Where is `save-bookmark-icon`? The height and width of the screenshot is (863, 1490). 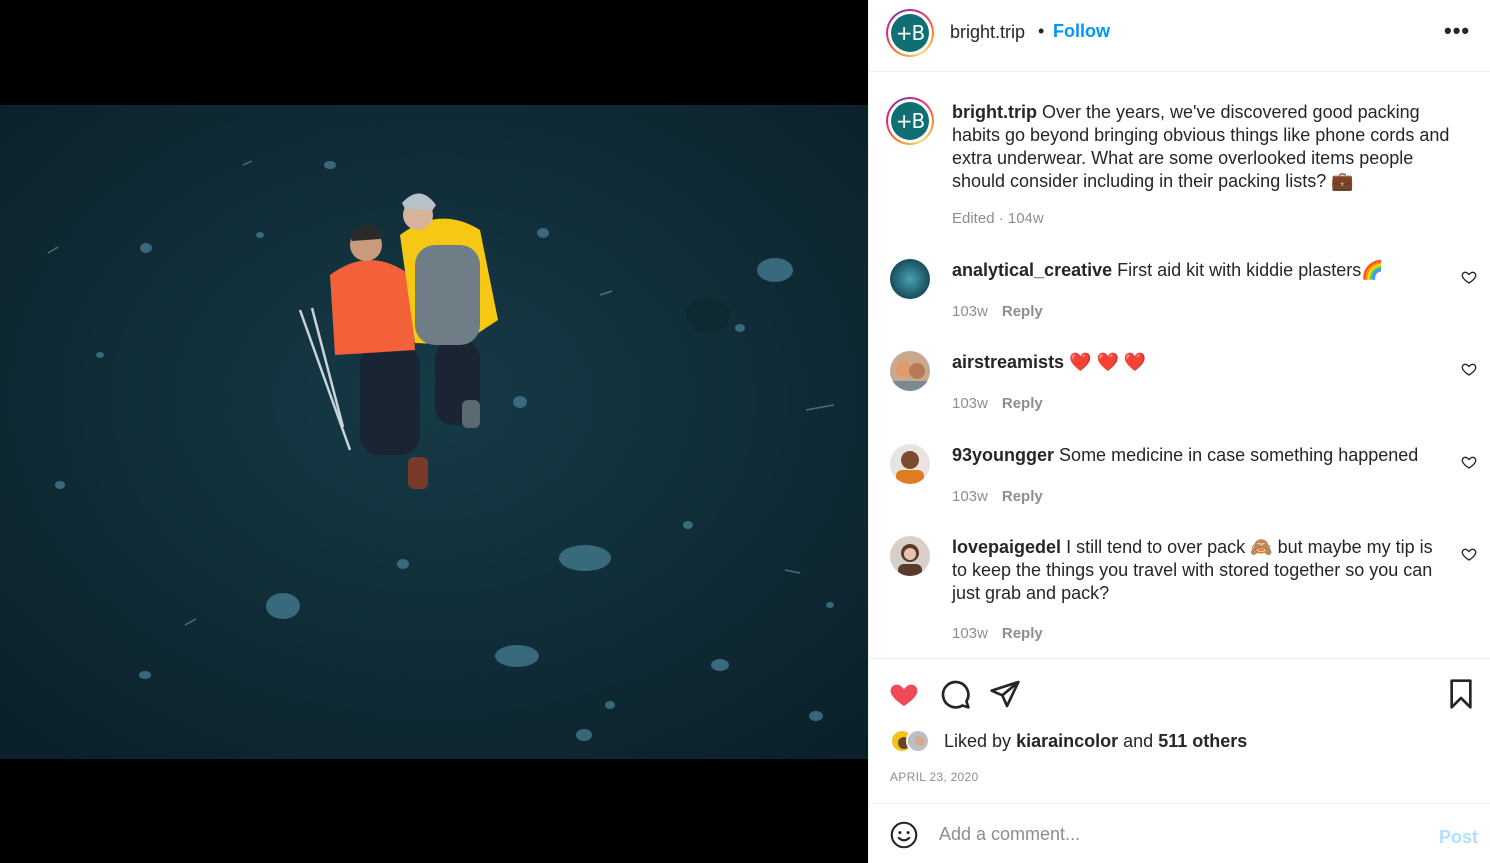
save-bookmark-icon is located at coordinates (1461, 694).